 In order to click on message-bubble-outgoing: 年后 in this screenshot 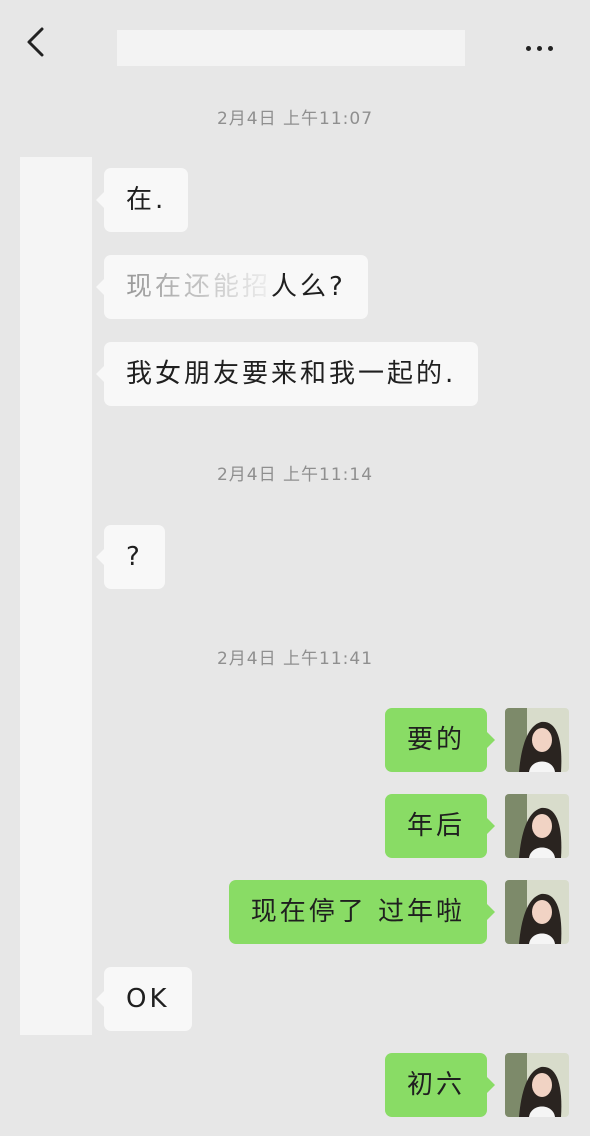, I will do `click(440, 826)`.